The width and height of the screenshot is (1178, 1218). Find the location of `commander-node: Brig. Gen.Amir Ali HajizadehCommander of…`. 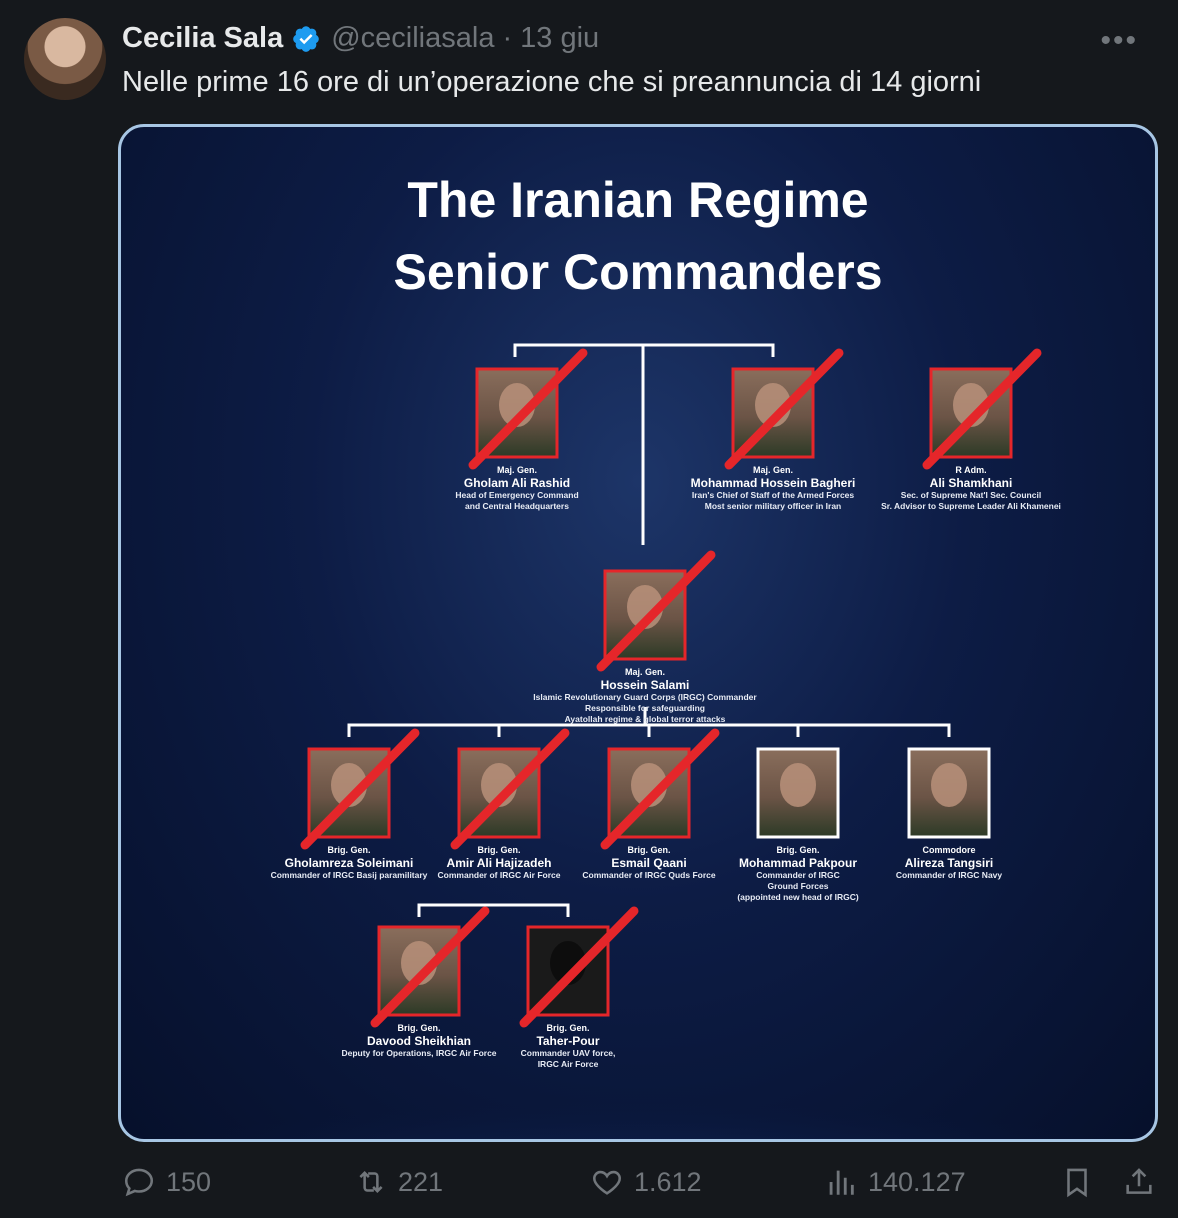

commander-node: Brig. Gen.Amir Ali HajizadehCommander of… is located at coordinates (504, 804).